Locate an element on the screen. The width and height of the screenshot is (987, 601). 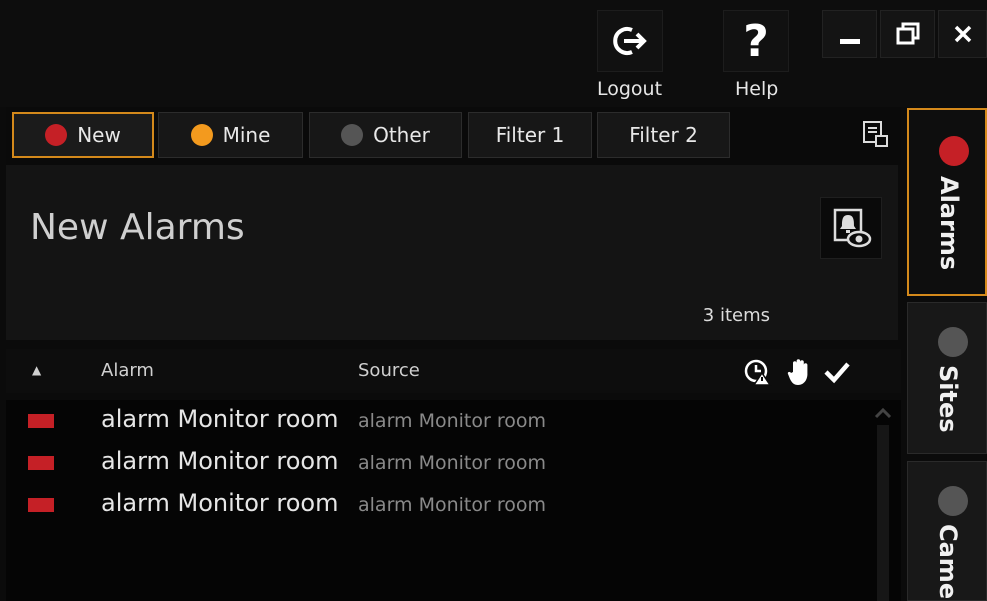
help-button: ? is located at coordinates (756, 41).